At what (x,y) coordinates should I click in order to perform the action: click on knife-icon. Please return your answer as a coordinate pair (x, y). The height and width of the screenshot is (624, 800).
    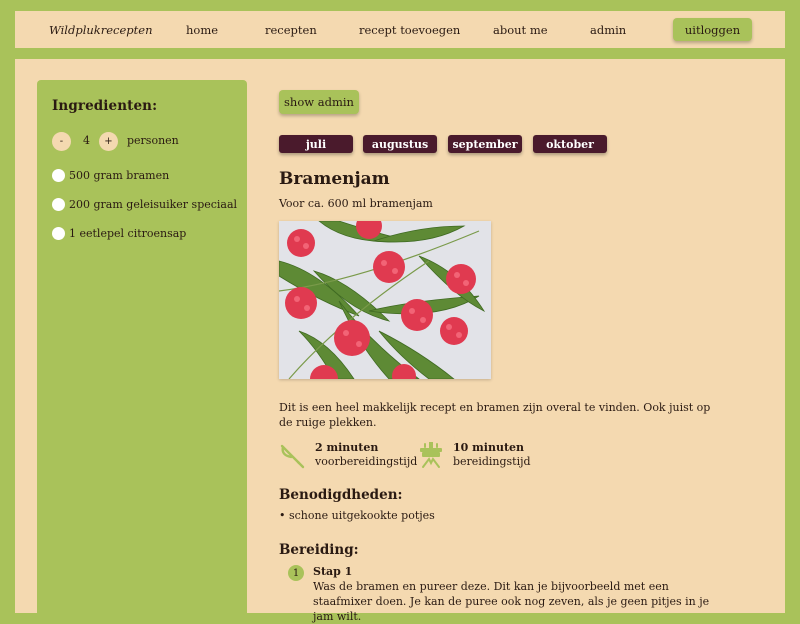
    Looking at the image, I should click on (292, 456).